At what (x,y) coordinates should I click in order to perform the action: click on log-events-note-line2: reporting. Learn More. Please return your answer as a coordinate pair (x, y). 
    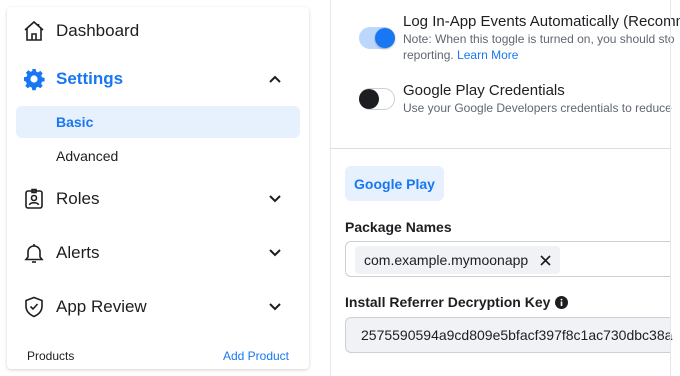
    Looking at the image, I should click on (460, 55).